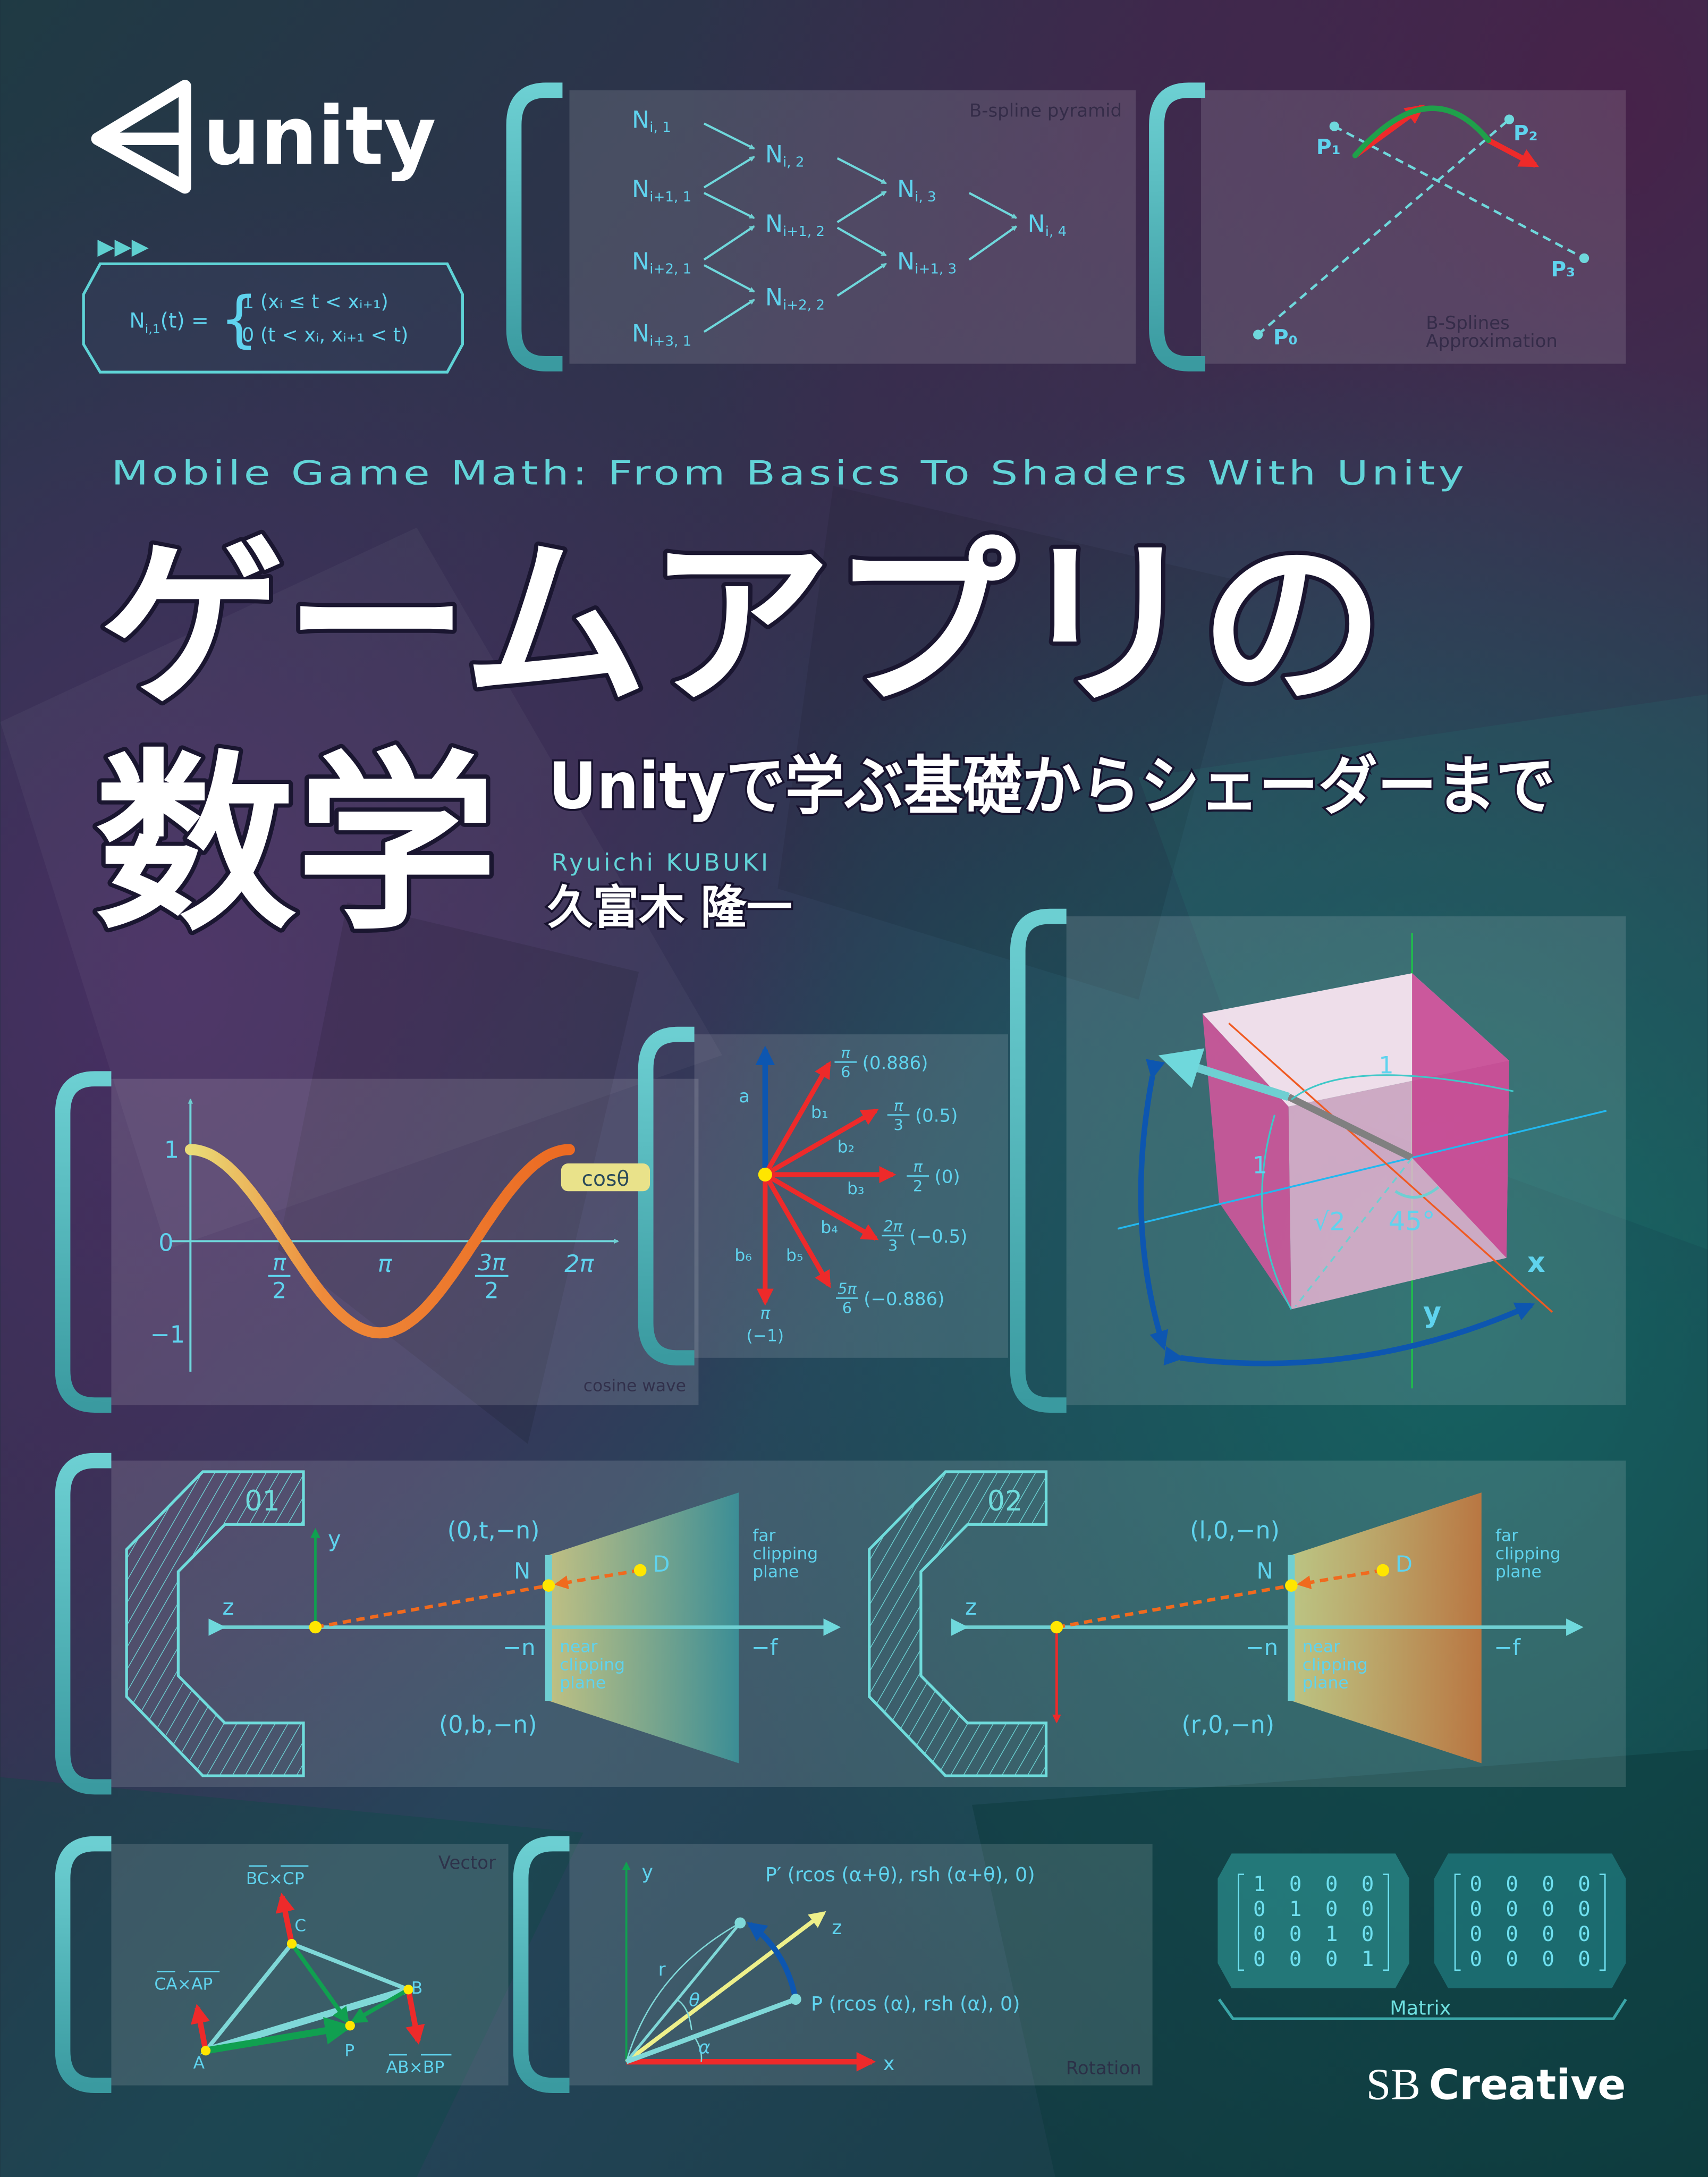 The image size is (1708, 2177). What do you see at coordinates (670, 341) in the screenshot?
I see `node-subscript: i+3, 1` at bounding box center [670, 341].